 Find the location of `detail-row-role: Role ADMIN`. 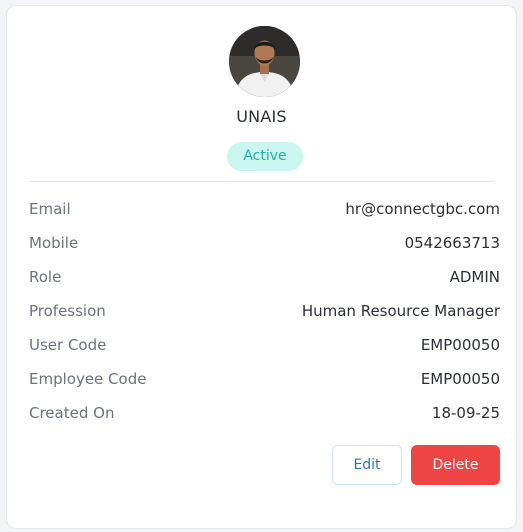

detail-row-role: Role ADMIN is located at coordinates (264, 277).